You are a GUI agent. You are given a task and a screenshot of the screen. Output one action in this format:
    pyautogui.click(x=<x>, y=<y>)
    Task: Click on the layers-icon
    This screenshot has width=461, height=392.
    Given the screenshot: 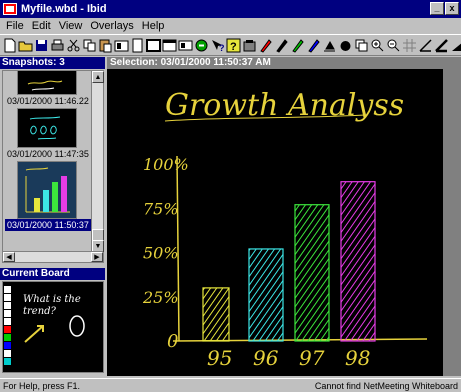 What is the action you would take?
    pyautogui.click(x=361, y=45)
    